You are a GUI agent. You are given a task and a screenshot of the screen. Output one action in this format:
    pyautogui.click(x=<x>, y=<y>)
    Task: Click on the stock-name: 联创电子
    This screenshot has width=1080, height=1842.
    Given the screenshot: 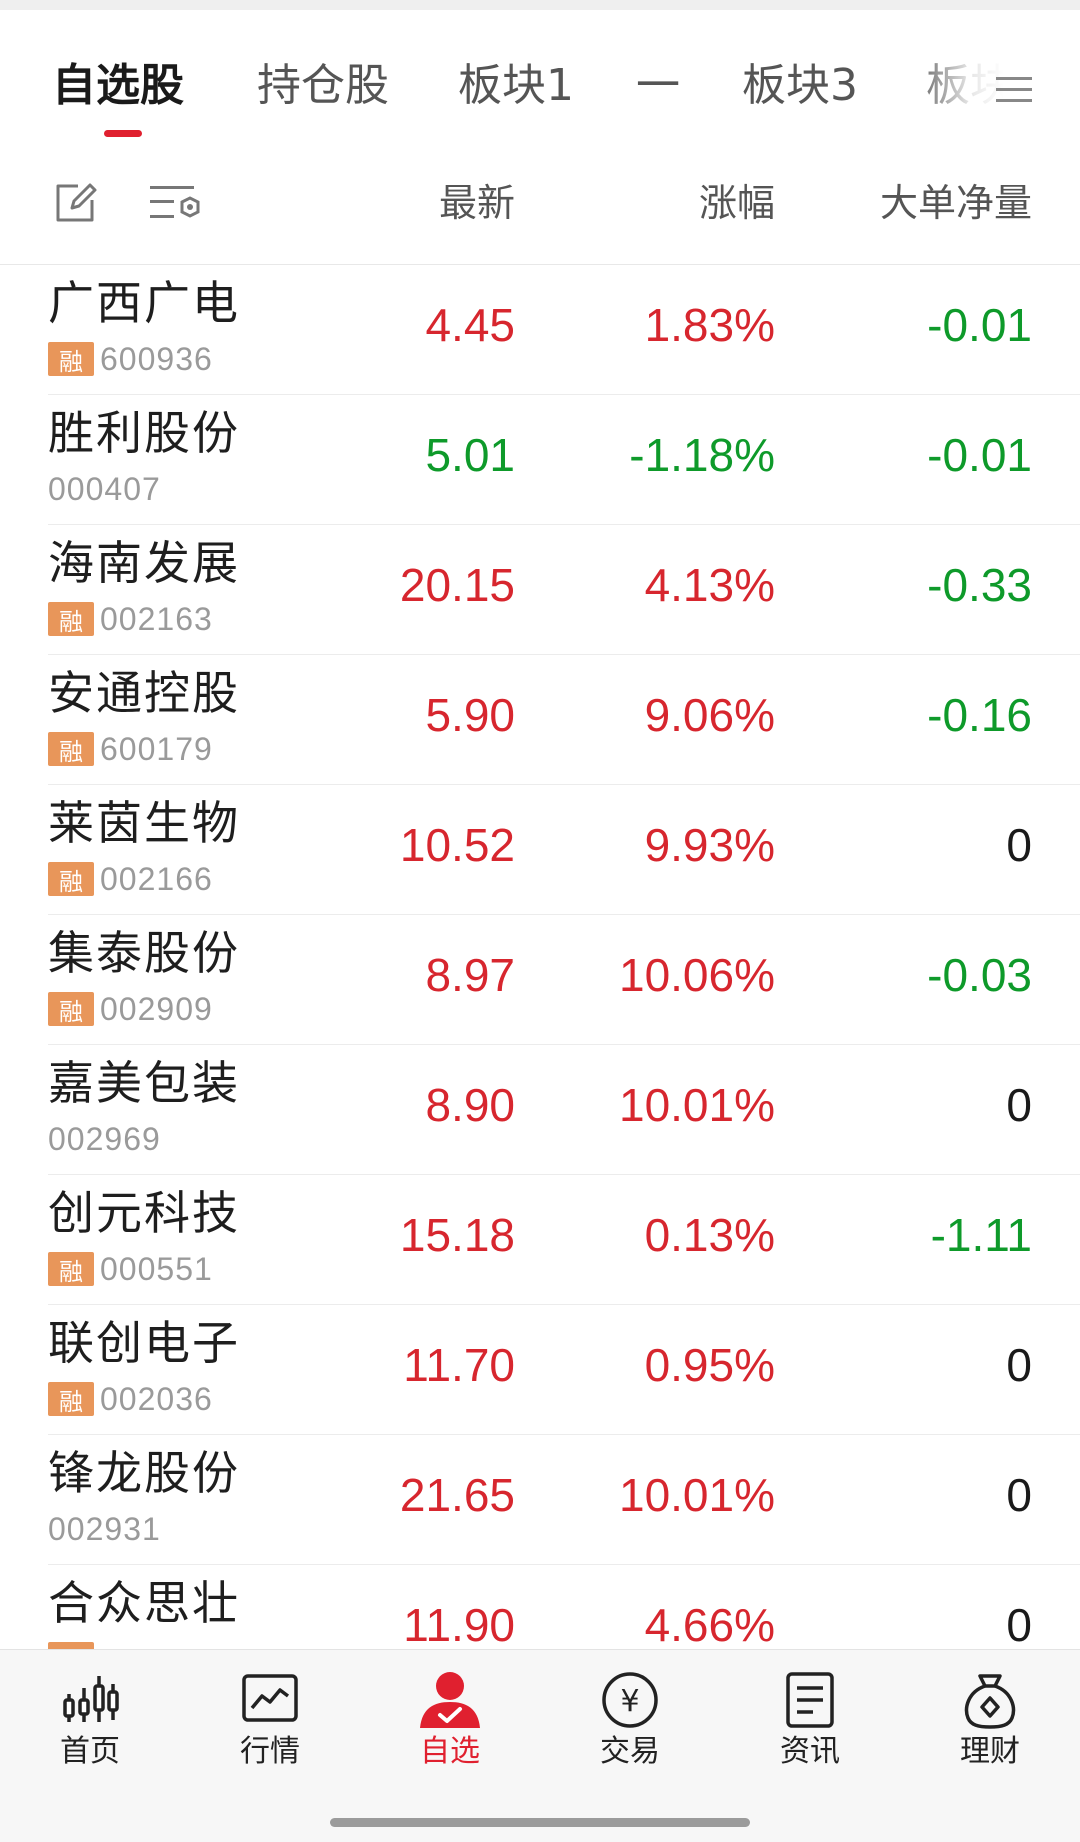 What is the action you would take?
    pyautogui.click(x=144, y=1343)
    